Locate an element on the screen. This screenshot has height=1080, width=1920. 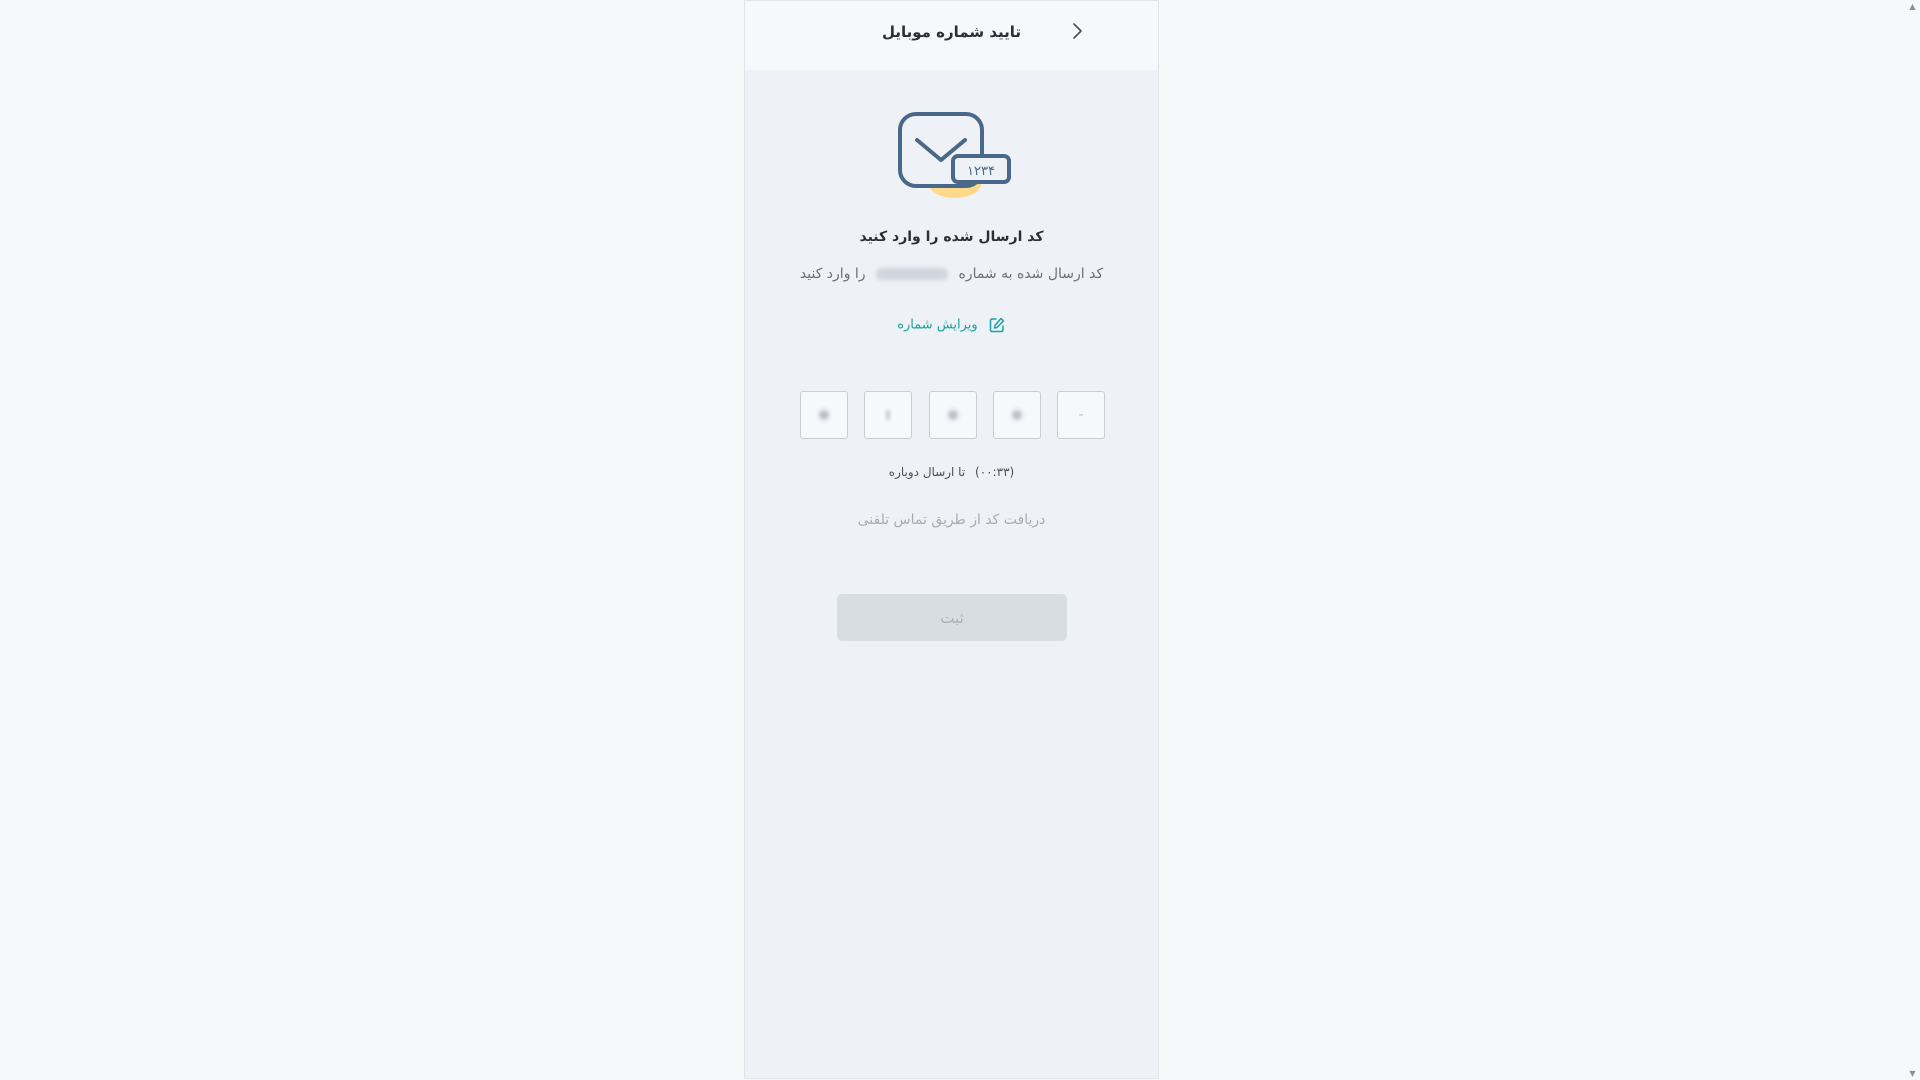
edit-number-label: ویرایش شماره is located at coordinates (937, 325).